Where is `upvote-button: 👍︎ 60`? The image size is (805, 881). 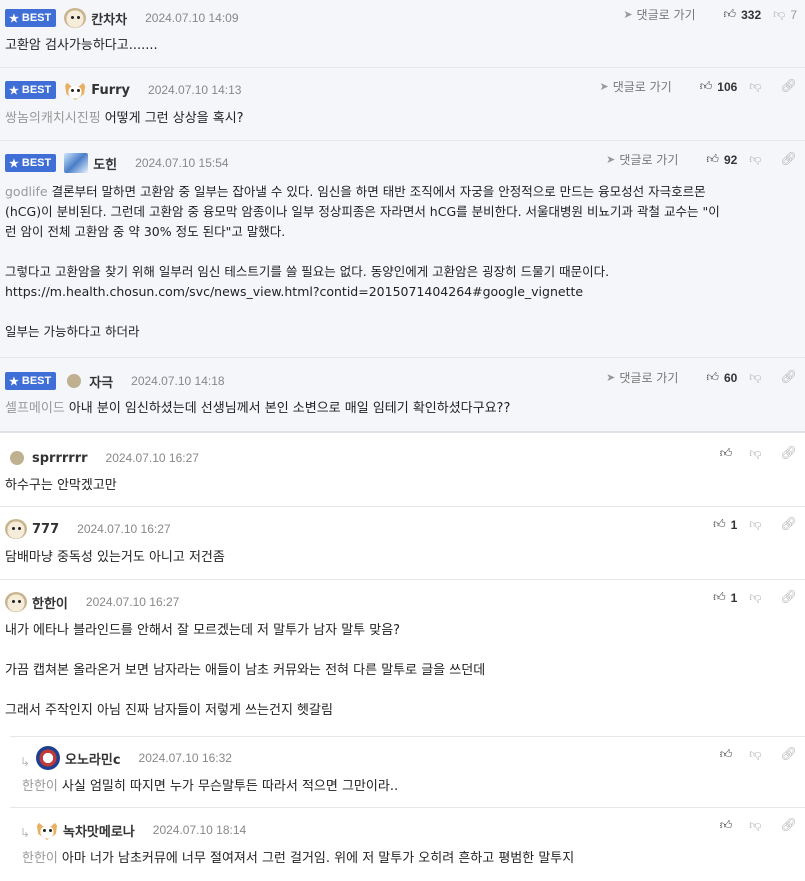
upvote-button: 👍︎ 60 is located at coordinates (721, 377).